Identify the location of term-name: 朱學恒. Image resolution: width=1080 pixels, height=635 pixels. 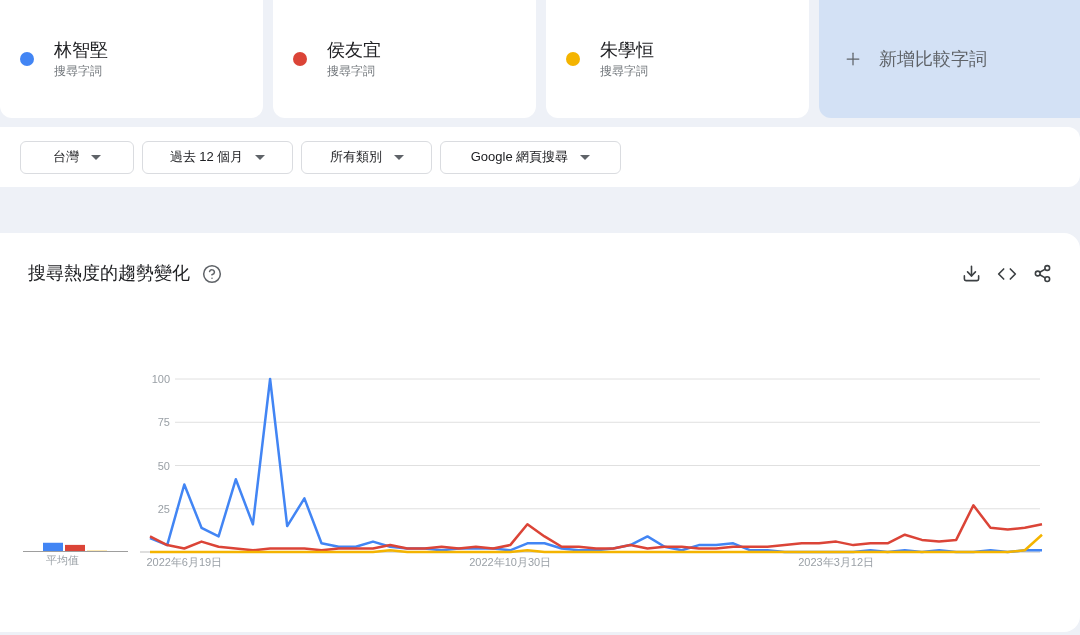
(627, 50).